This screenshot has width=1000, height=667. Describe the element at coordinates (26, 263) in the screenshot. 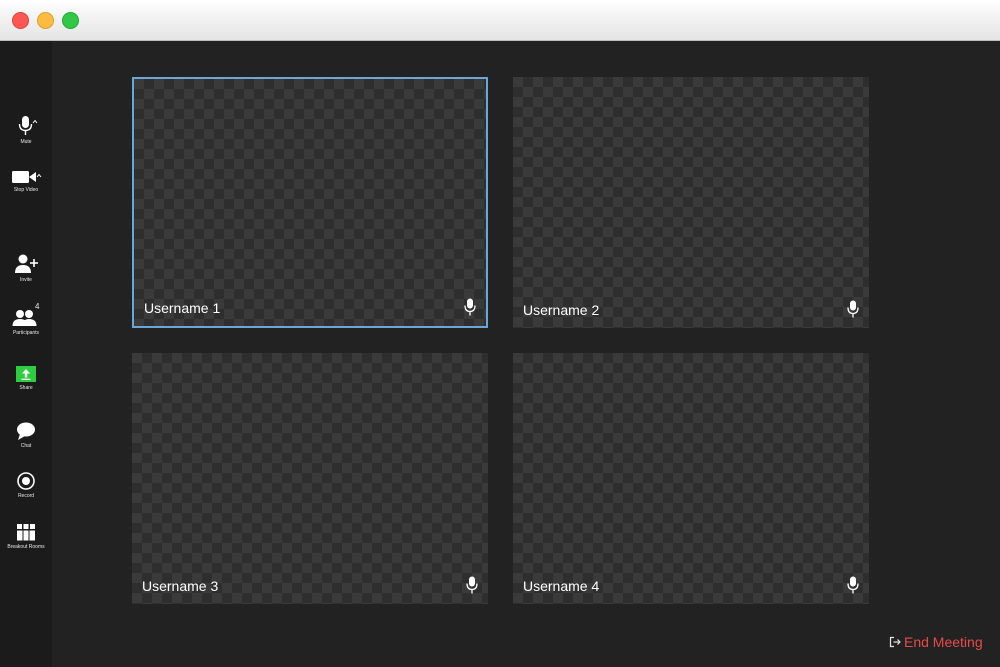

I see `add-user-icon` at that location.